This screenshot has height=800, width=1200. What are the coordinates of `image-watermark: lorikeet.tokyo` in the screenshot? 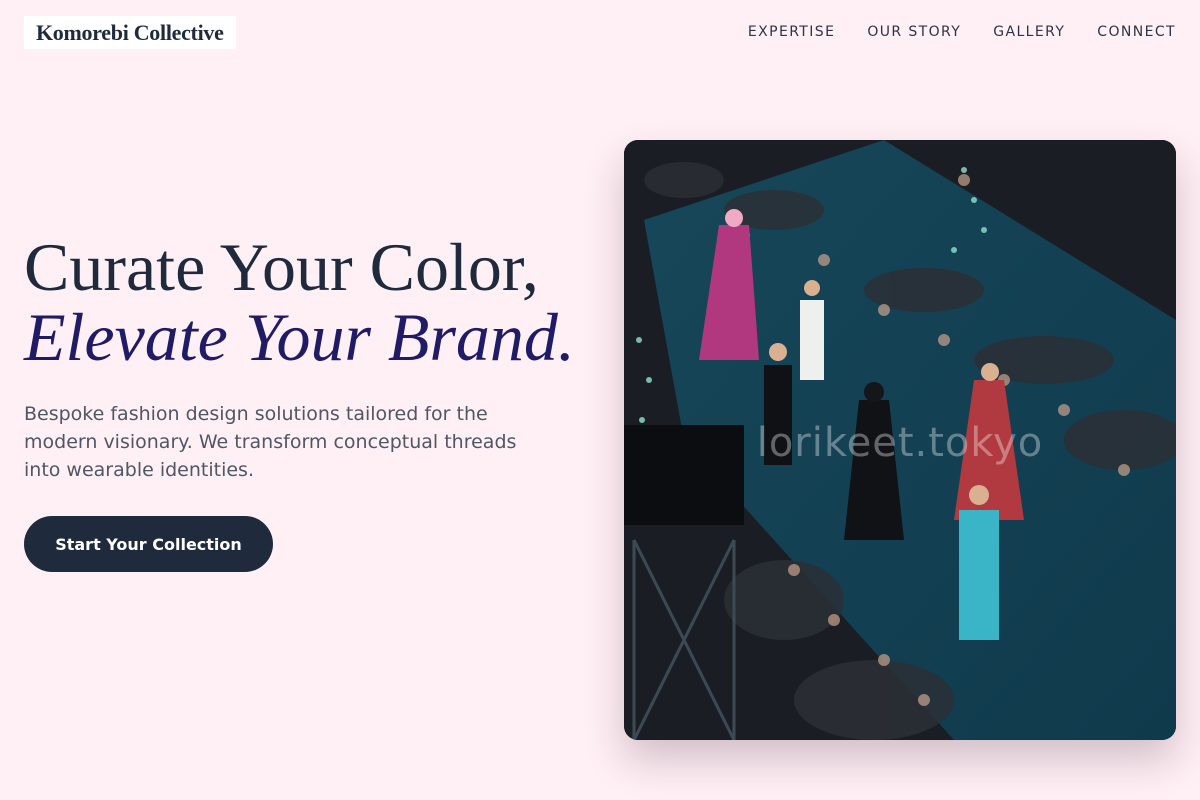 It's located at (900, 443).